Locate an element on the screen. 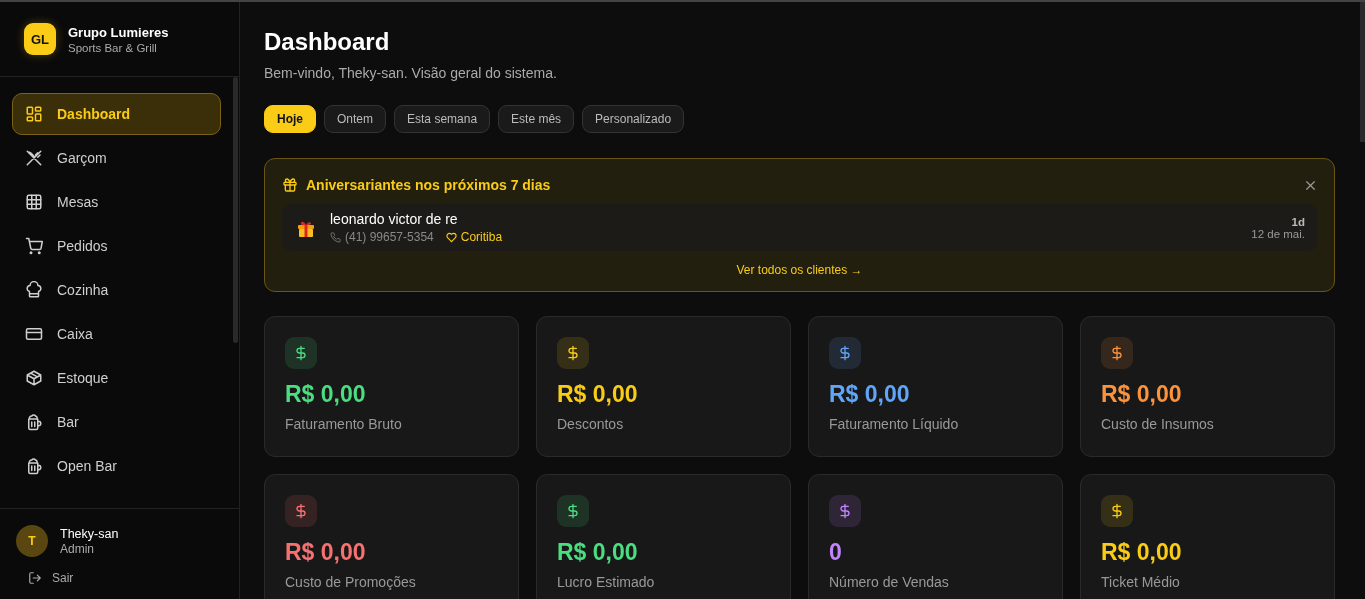 This screenshot has width=1365, height=599. view-all-link: Ver todos os clientes → is located at coordinates (799, 270).